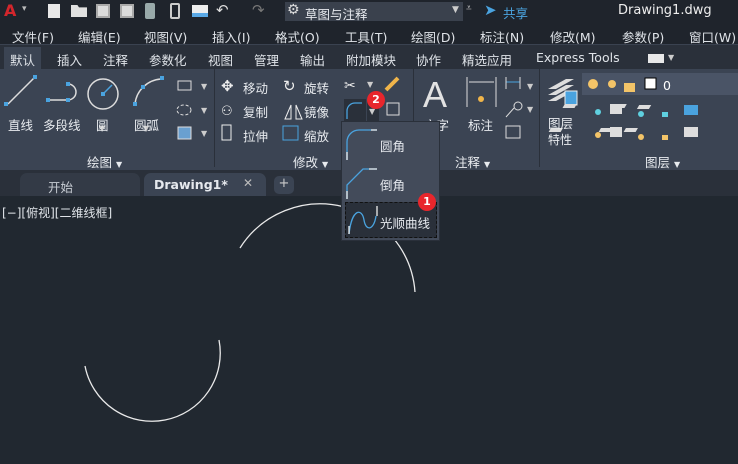  I want to click on step-badge-1: 1, so click(427, 202).